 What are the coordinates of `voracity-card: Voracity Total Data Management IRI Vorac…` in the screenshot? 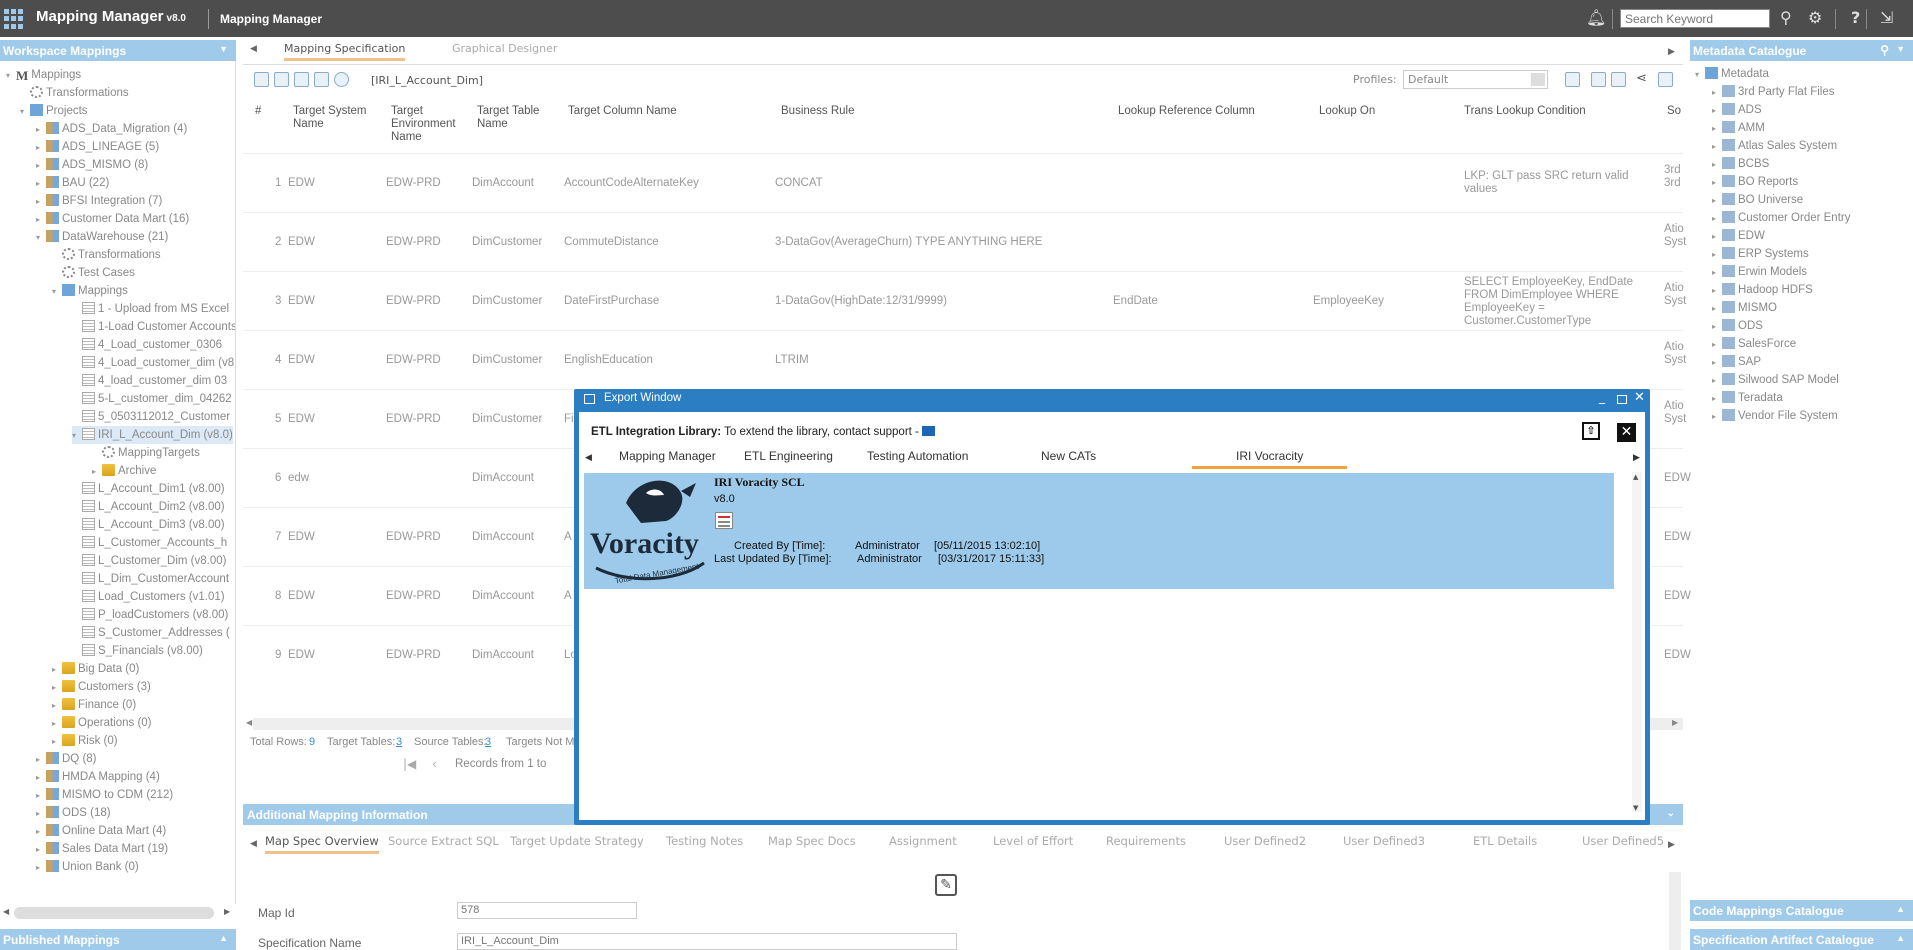 It's located at (1099, 531).